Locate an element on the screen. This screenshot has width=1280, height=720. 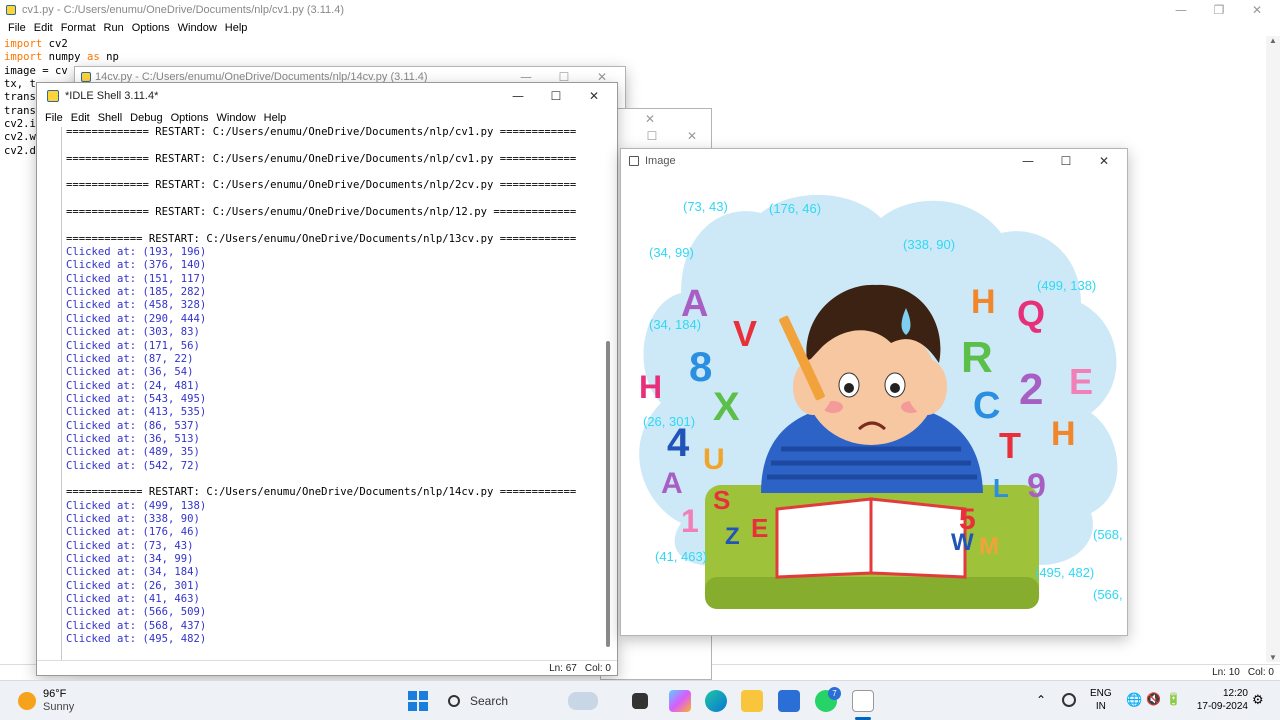
output-line: Clicked at: (73, 43) is located at coordinates (130, 545).